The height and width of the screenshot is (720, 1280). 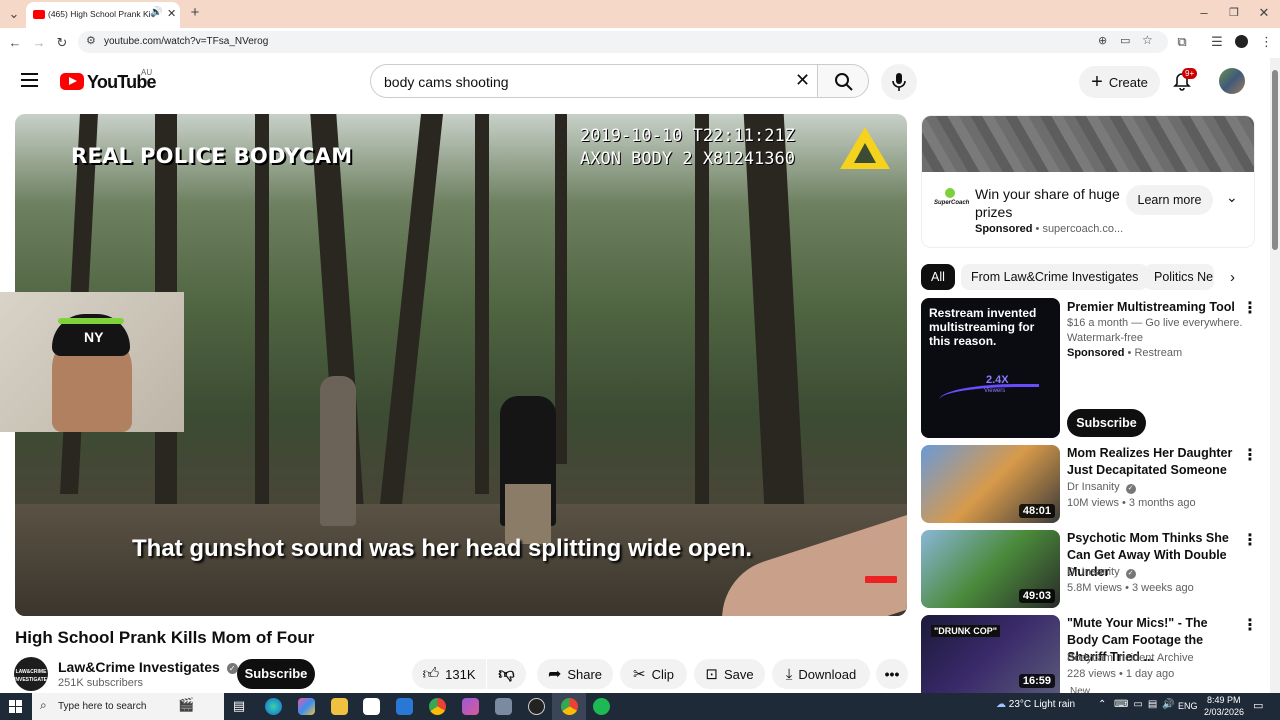 I want to click on like-button: 👍︎ 131K, so click(x=449, y=674).